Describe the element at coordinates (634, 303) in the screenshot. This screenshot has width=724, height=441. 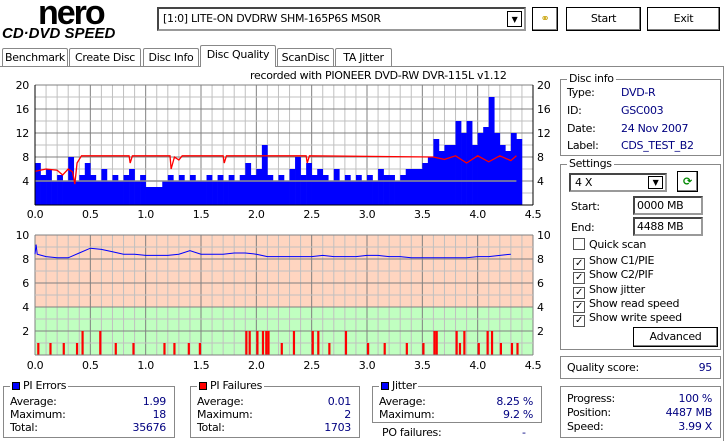
I see `checkbox-label: Show read speed` at that location.